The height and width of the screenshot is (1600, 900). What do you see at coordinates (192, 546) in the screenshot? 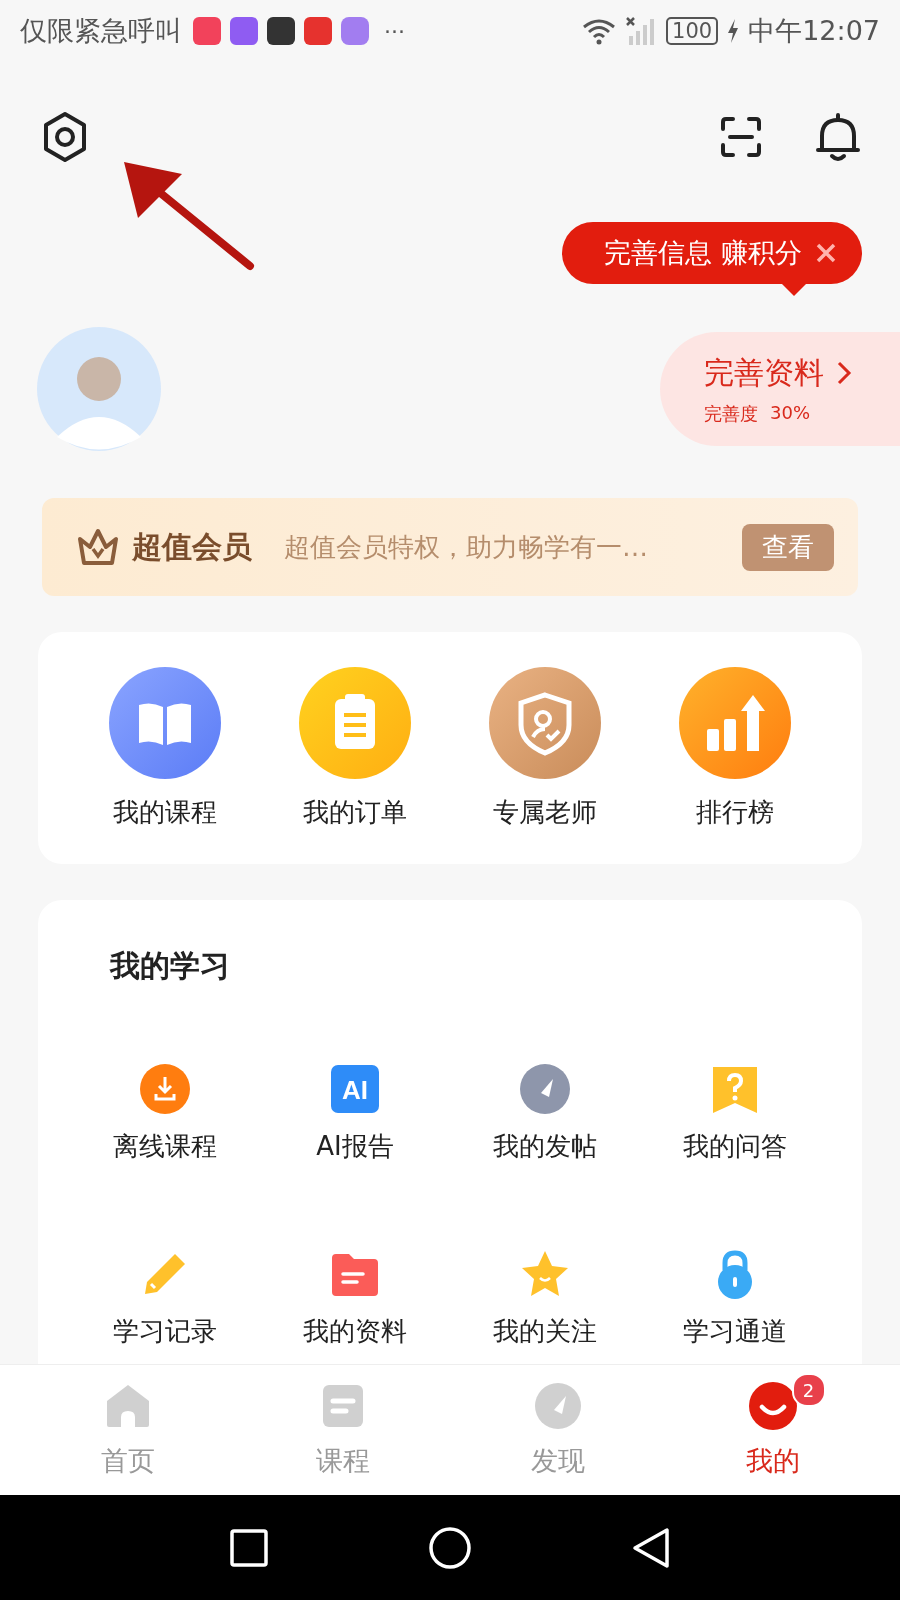
I see `vip-title: 超值会员` at bounding box center [192, 546].